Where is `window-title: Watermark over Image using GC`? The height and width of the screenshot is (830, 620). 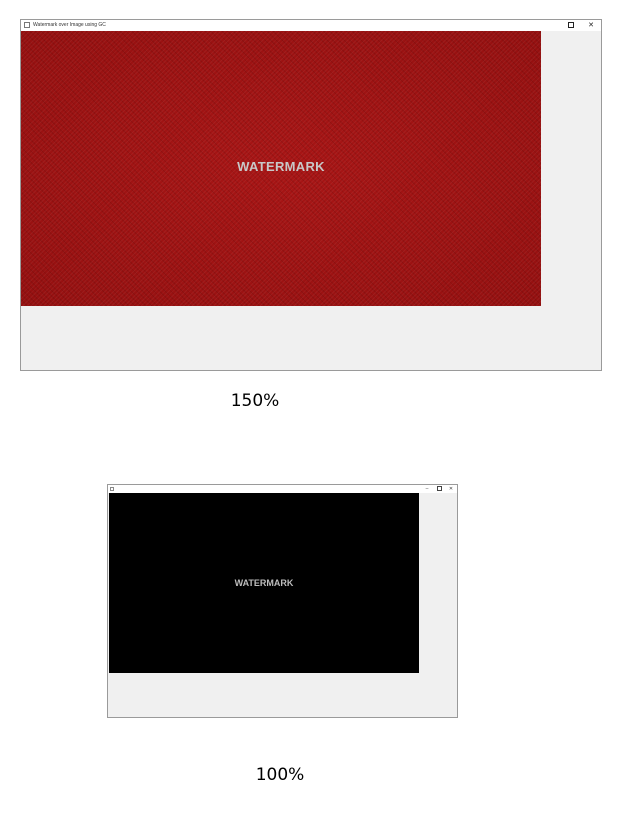
window-title: Watermark over Image using GC is located at coordinates (69, 25).